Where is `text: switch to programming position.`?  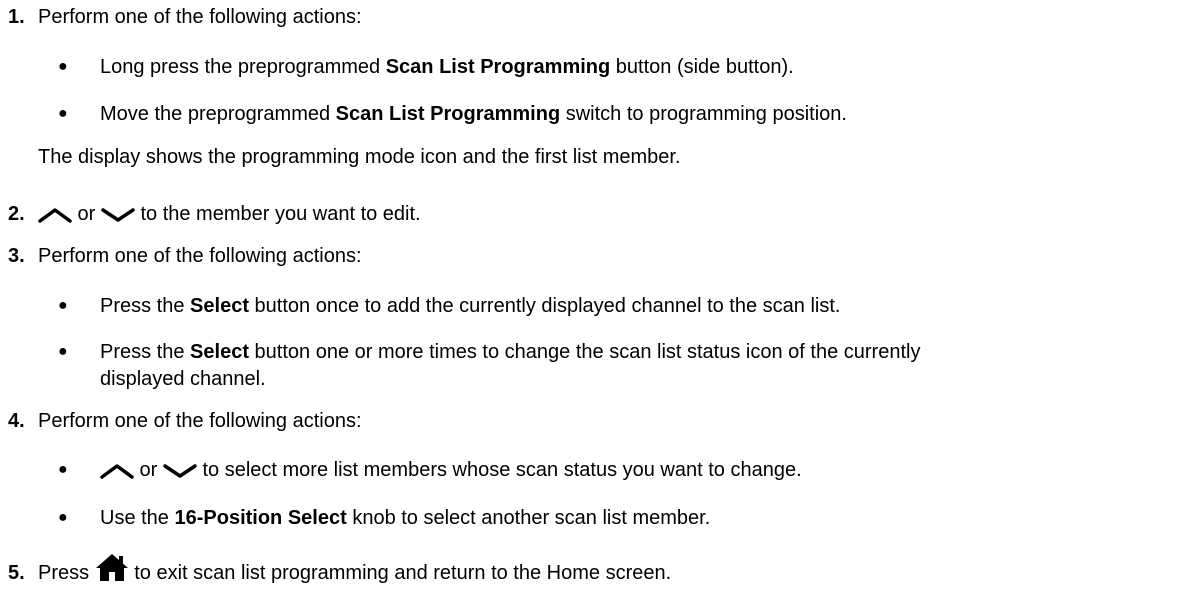
text: switch to programming position. is located at coordinates (703, 114).